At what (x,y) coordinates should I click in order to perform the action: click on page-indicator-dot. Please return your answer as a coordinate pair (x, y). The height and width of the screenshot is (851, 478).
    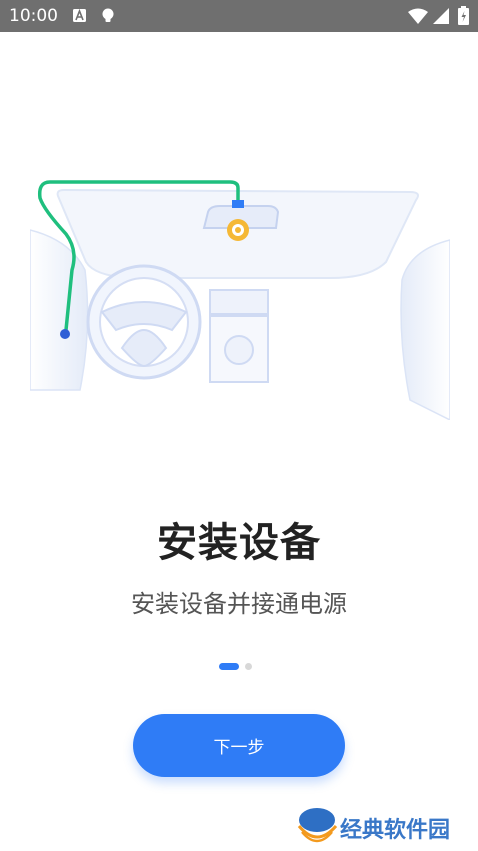
    Looking at the image, I should click on (248, 666).